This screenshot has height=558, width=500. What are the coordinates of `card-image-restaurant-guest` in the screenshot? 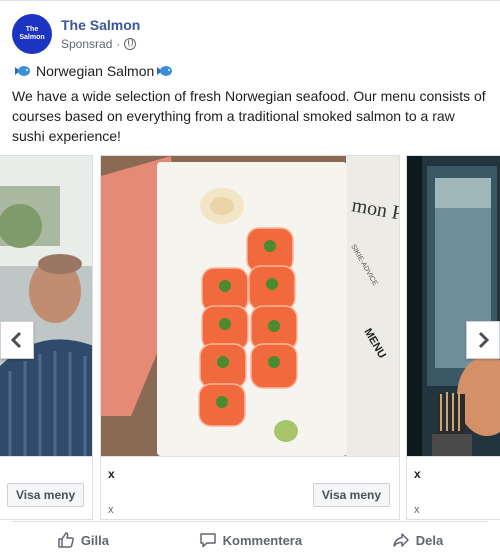 It's located at (46, 306).